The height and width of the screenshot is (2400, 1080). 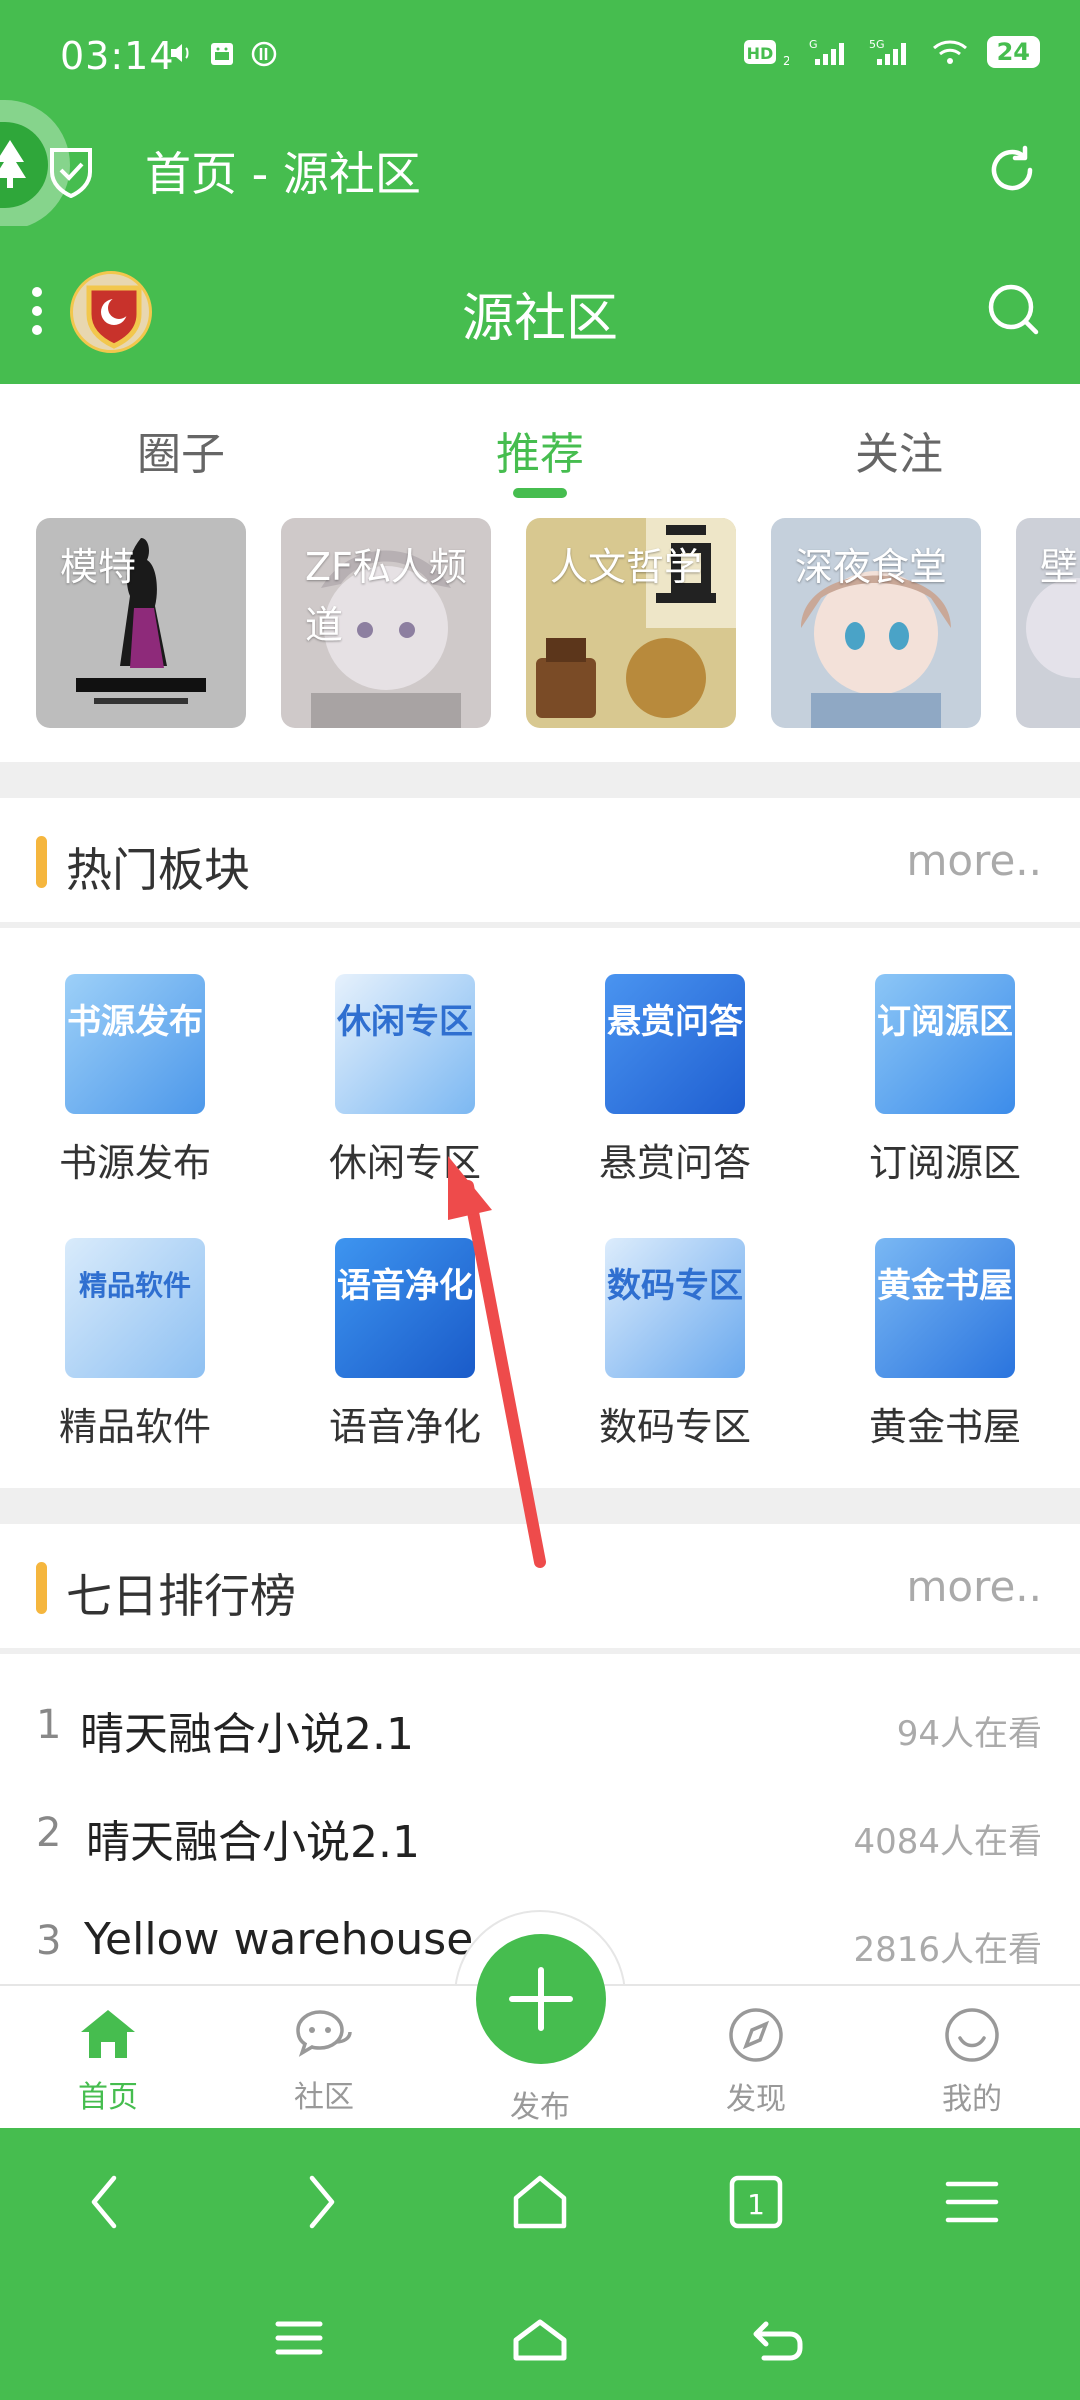 I want to click on app-bar: 源社区, so click(x=540, y=305).